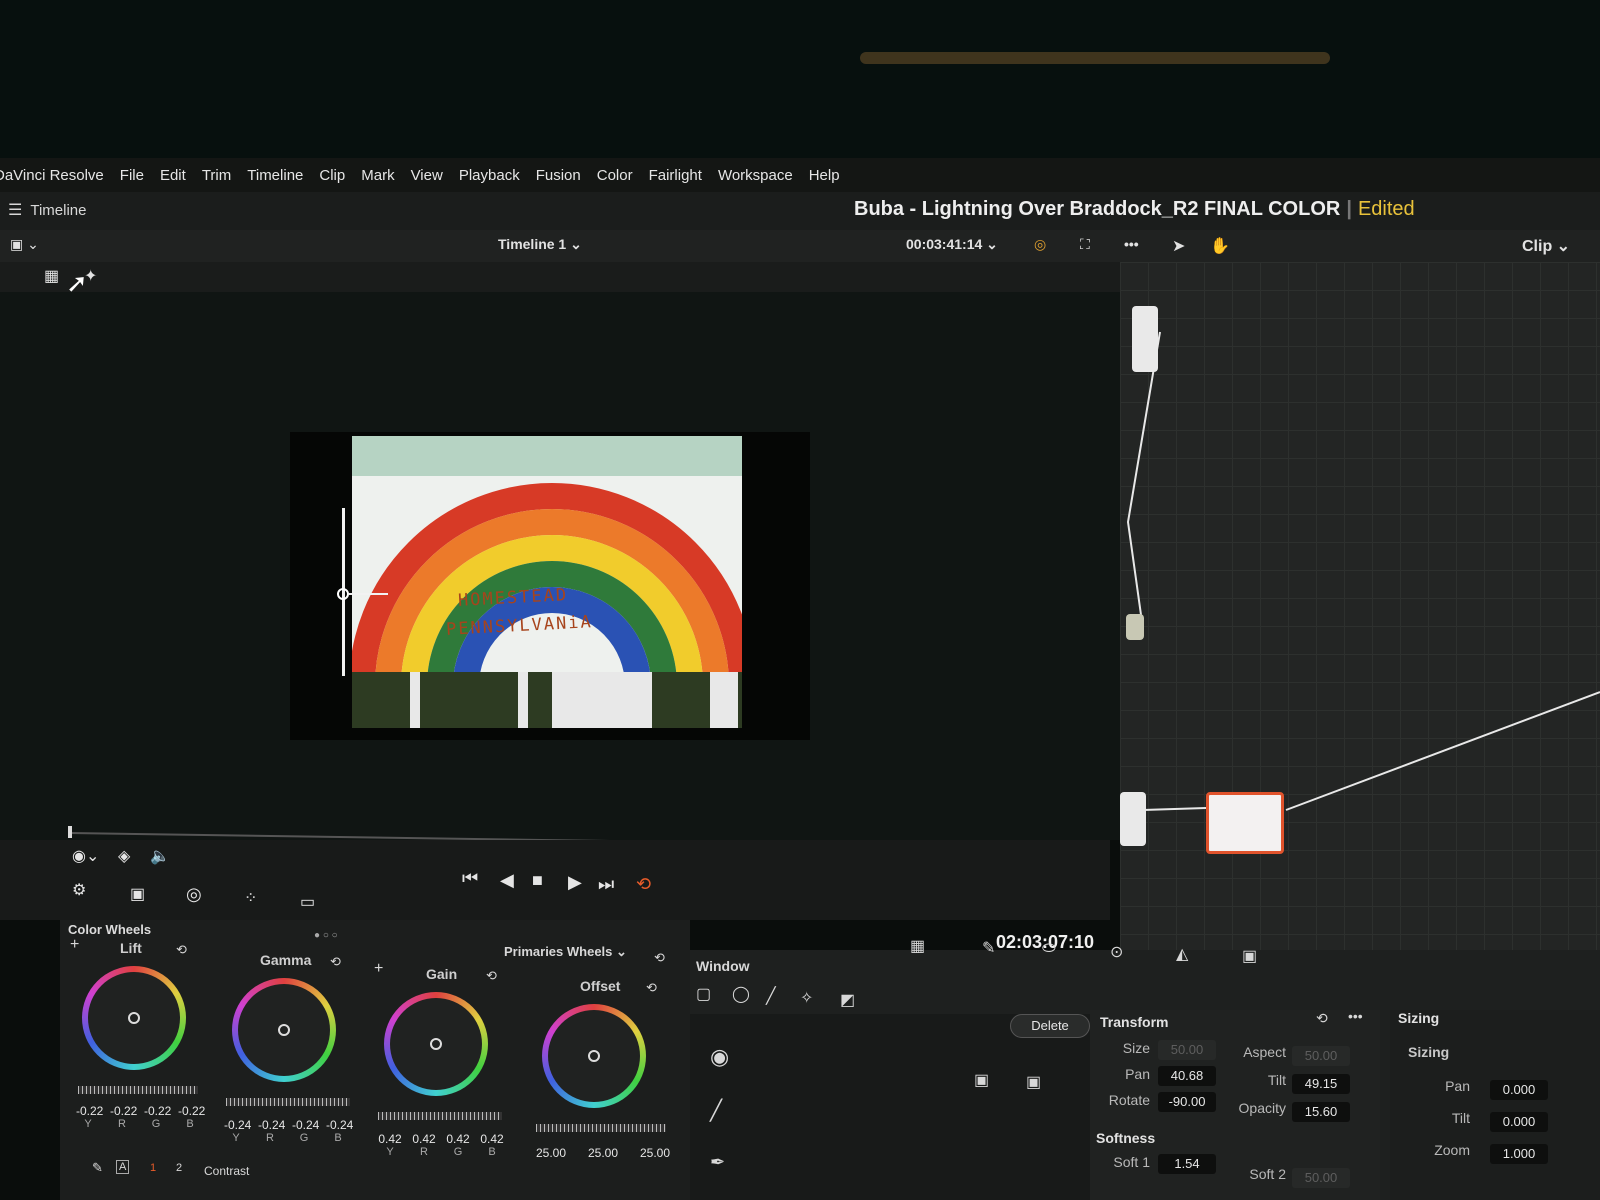 Image resolution: width=1600 pixels, height=1200 pixels. I want to click on sizing-tilt-field: 0.000, so click(1519, 1122).